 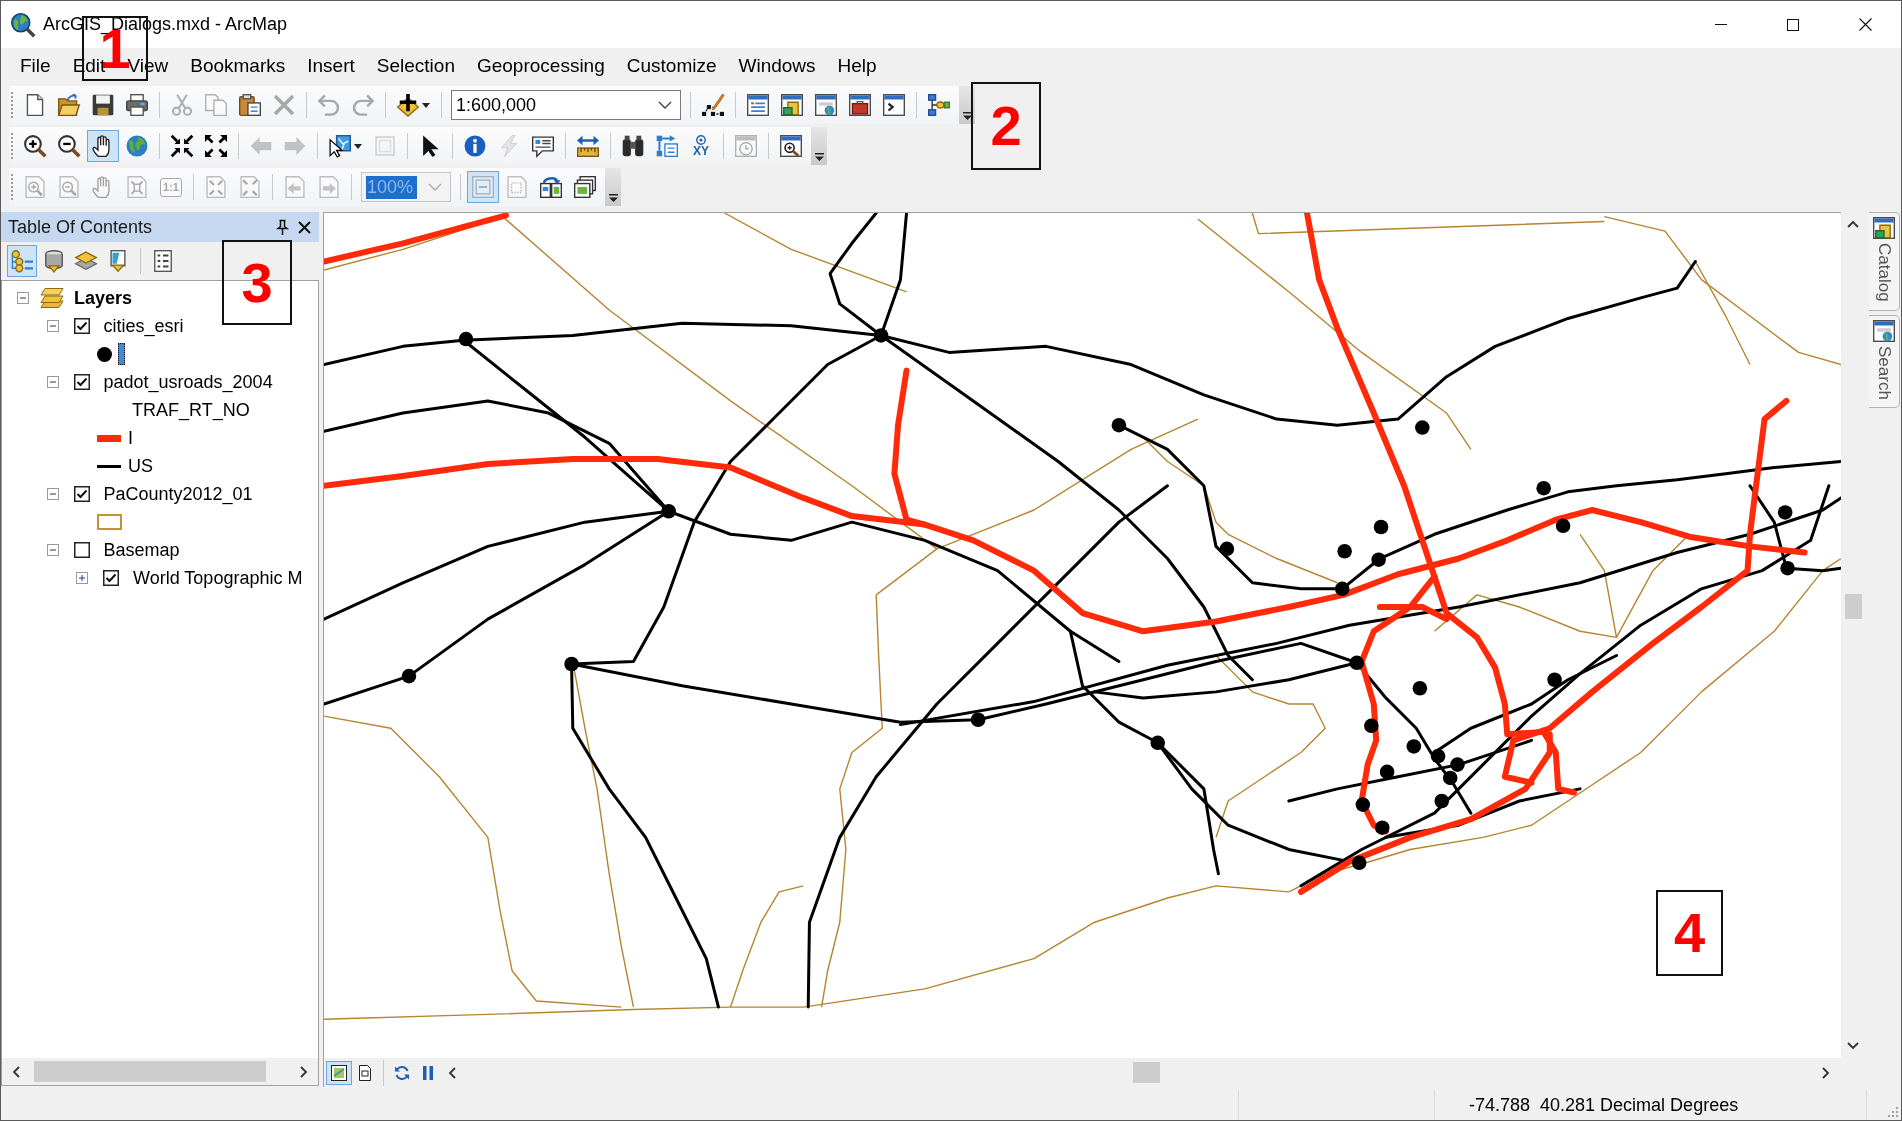 I want to click on page-zoom-out-icon, so click(x=69, y=187).